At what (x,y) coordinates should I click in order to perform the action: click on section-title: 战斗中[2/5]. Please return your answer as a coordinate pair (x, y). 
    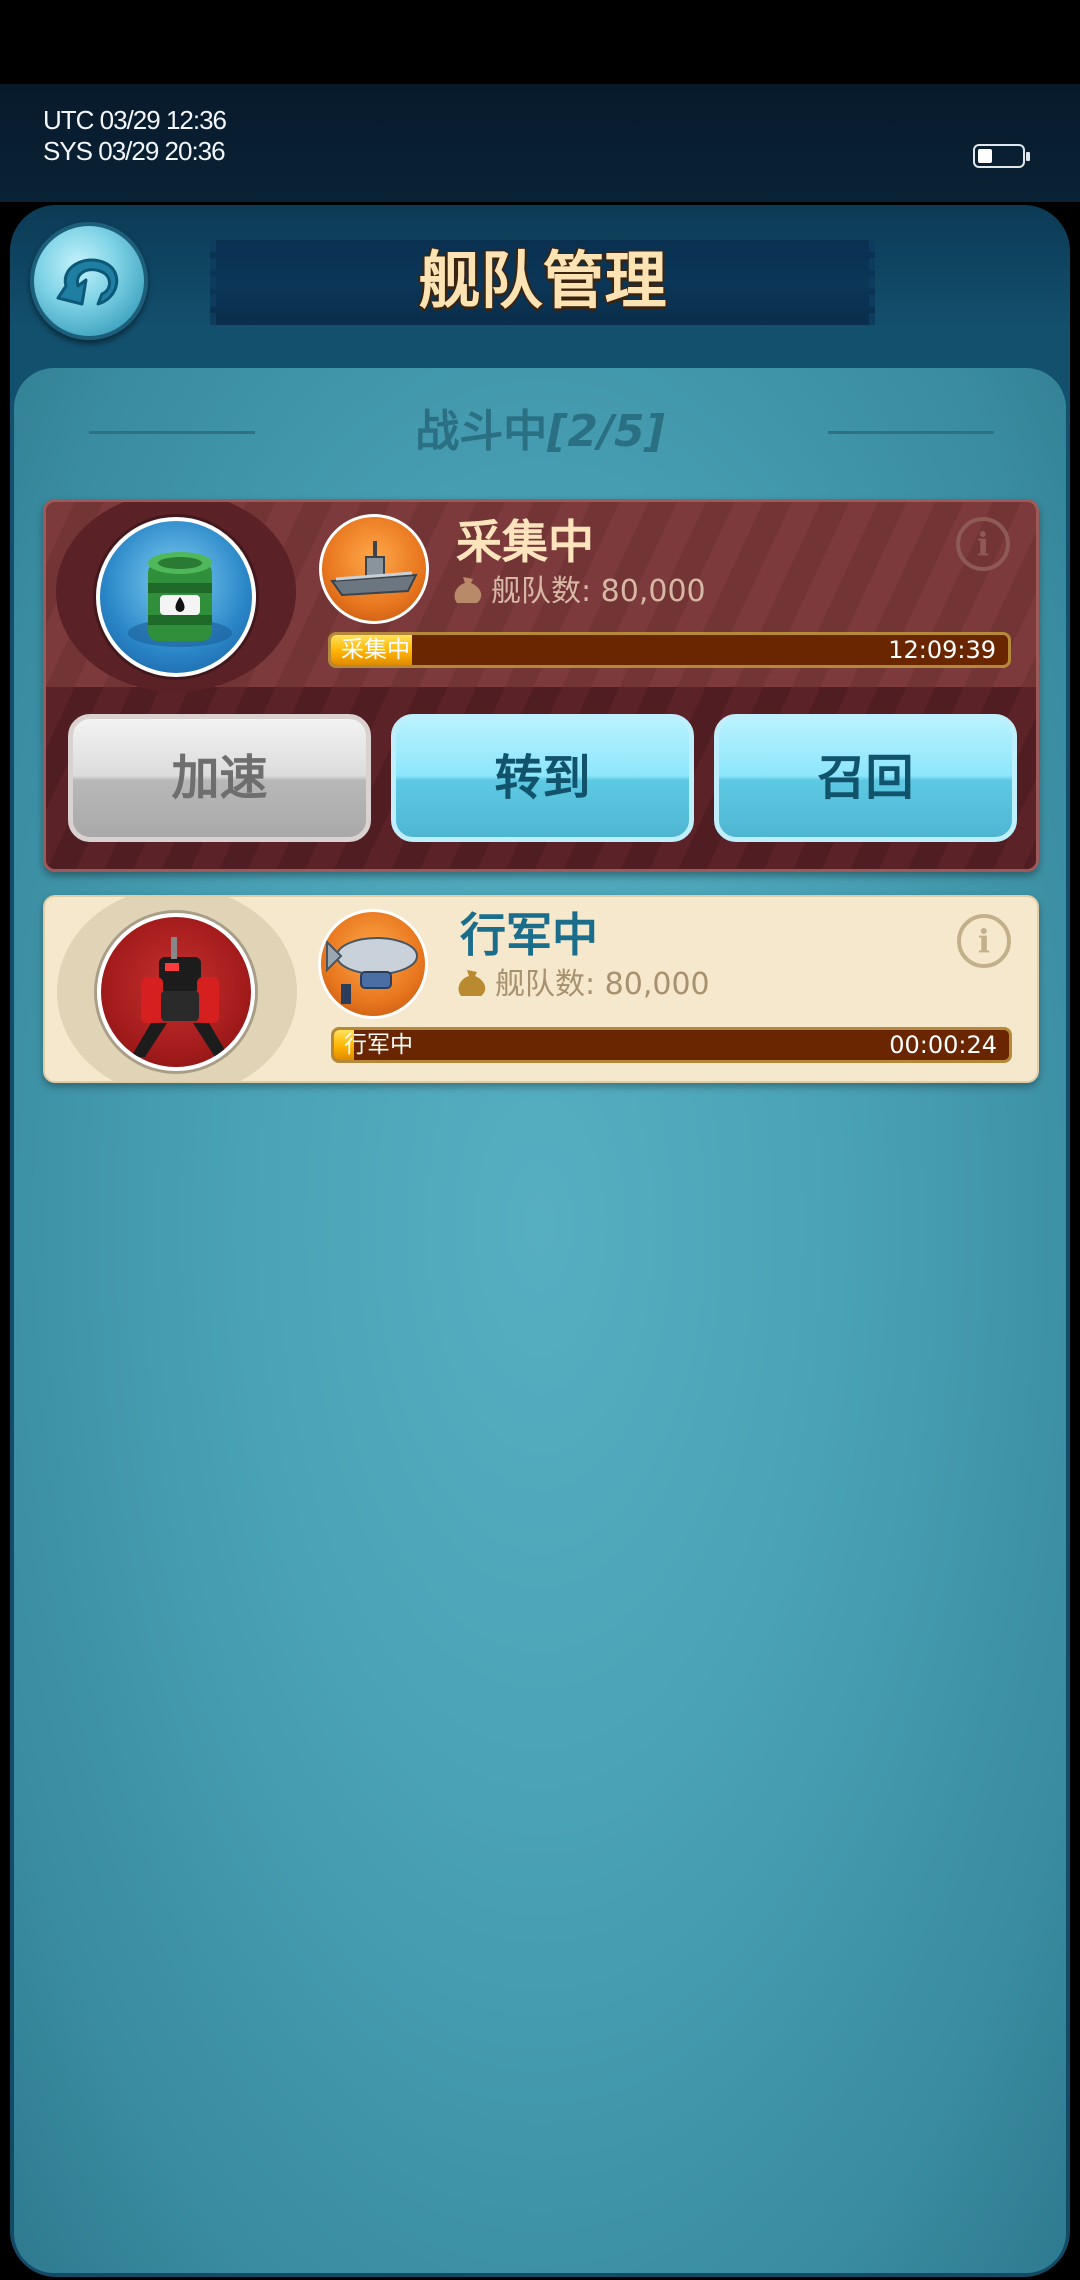
    Looking at the image, I should click on (540, 432).